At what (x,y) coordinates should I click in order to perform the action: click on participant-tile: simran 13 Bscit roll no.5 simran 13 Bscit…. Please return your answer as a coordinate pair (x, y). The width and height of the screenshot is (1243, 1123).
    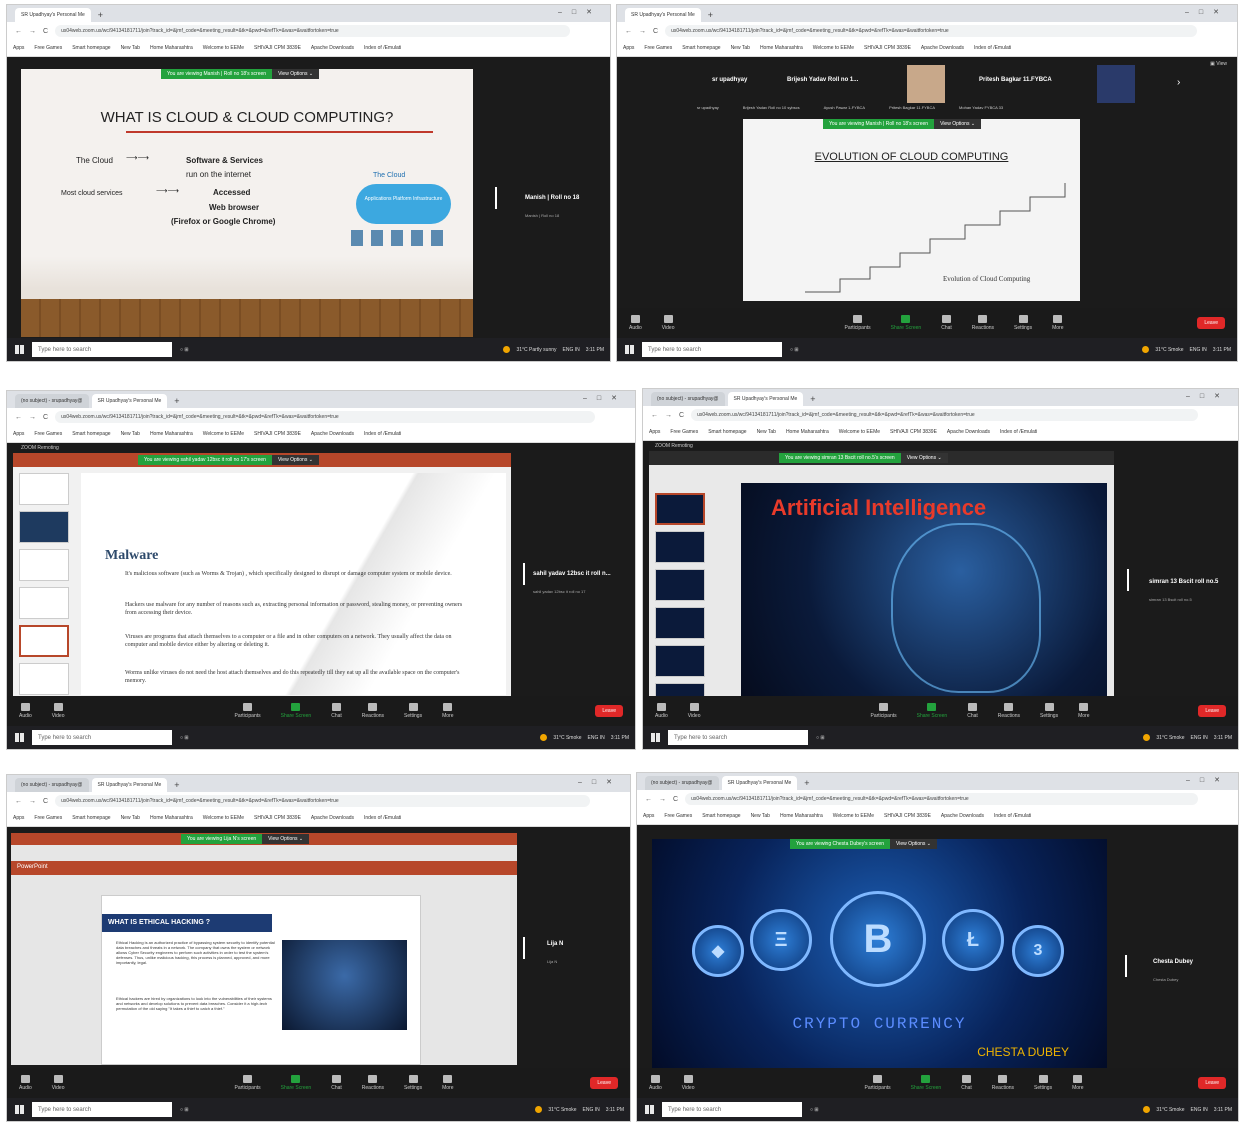
    Looking at the image, I should click on (1183, 590).